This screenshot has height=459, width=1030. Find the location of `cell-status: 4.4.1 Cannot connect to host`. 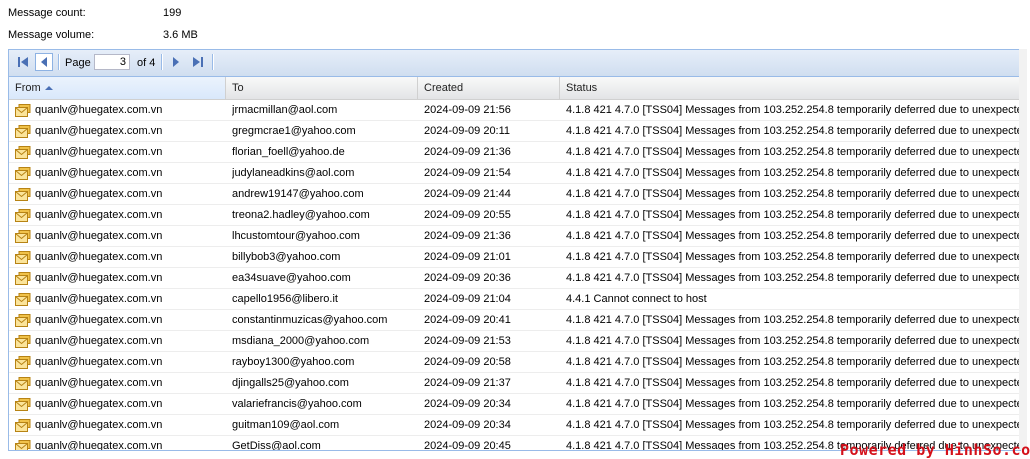

cell-status: 4.4.1 Cannot connect to host is located at coordinates (636, 299).